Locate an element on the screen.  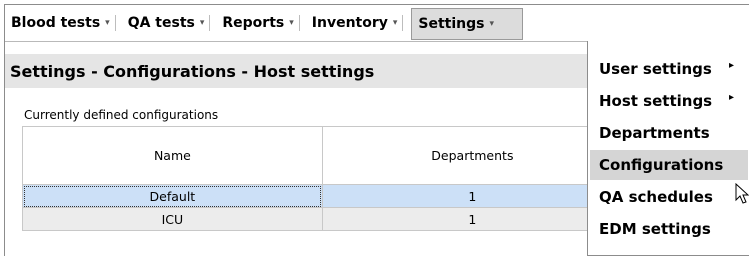
menu-item-departments: Departments is located at coordinates (669, 133).